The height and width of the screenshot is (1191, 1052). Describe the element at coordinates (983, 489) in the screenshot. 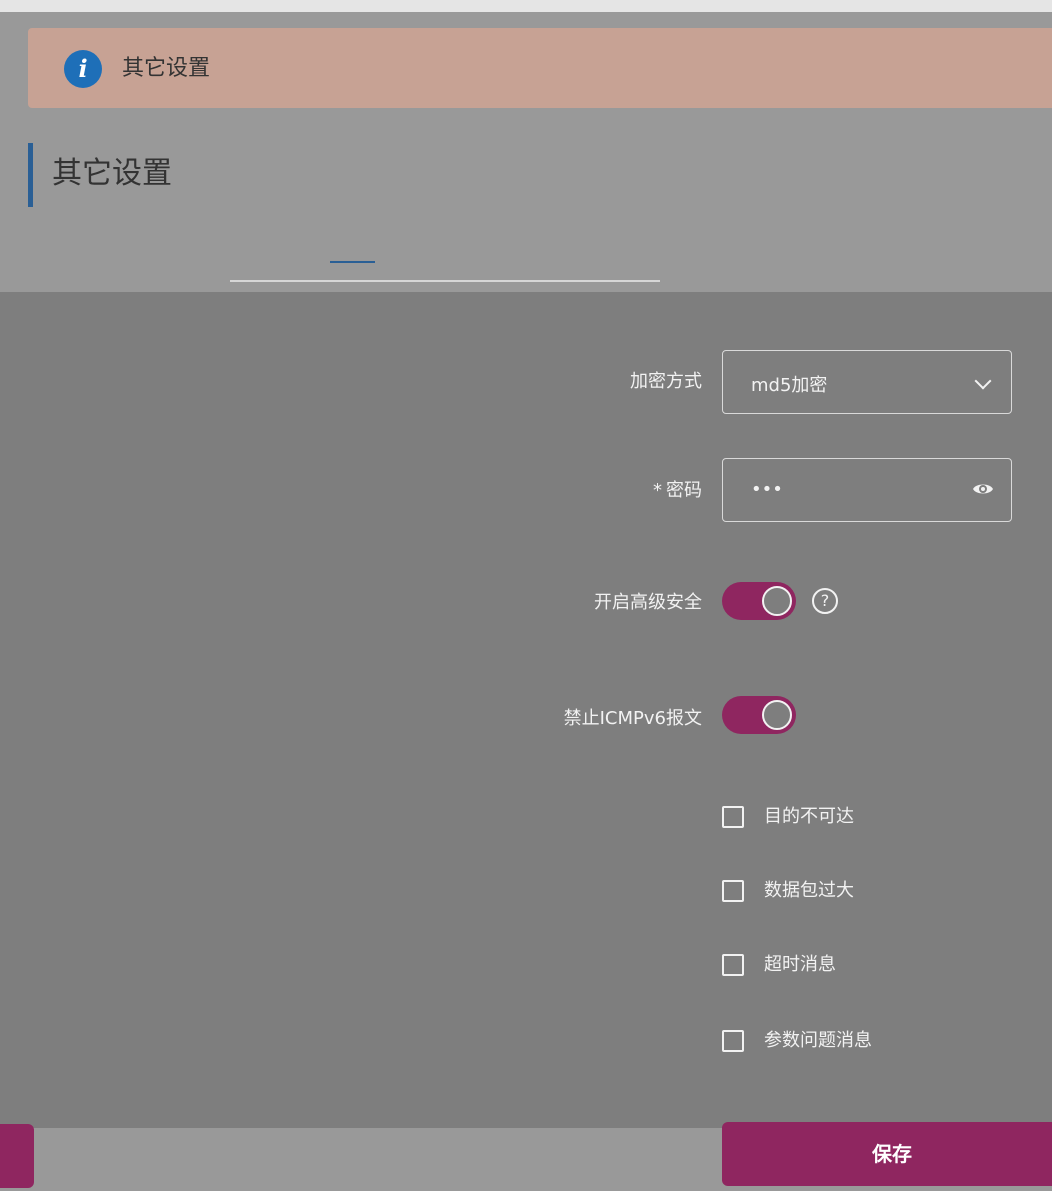

I see `eye-icon` at that location.